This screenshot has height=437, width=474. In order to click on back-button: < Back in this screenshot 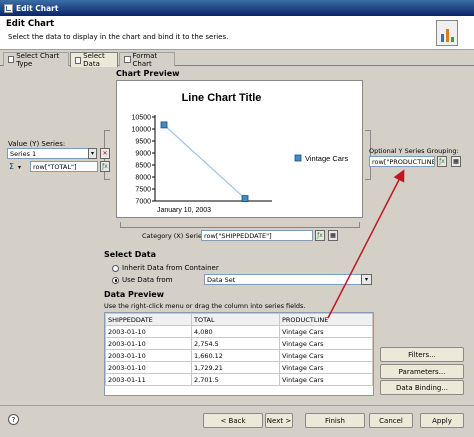, I will do `click(233, 420)`.